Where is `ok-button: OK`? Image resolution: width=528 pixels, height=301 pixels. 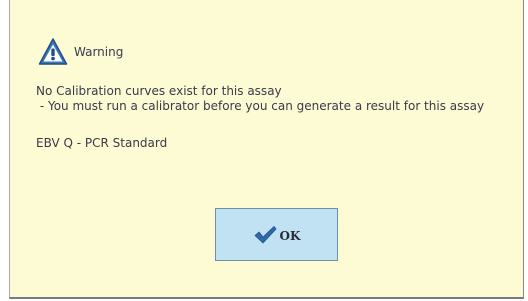 ok-button: OK is located at coordinates (276, 234).